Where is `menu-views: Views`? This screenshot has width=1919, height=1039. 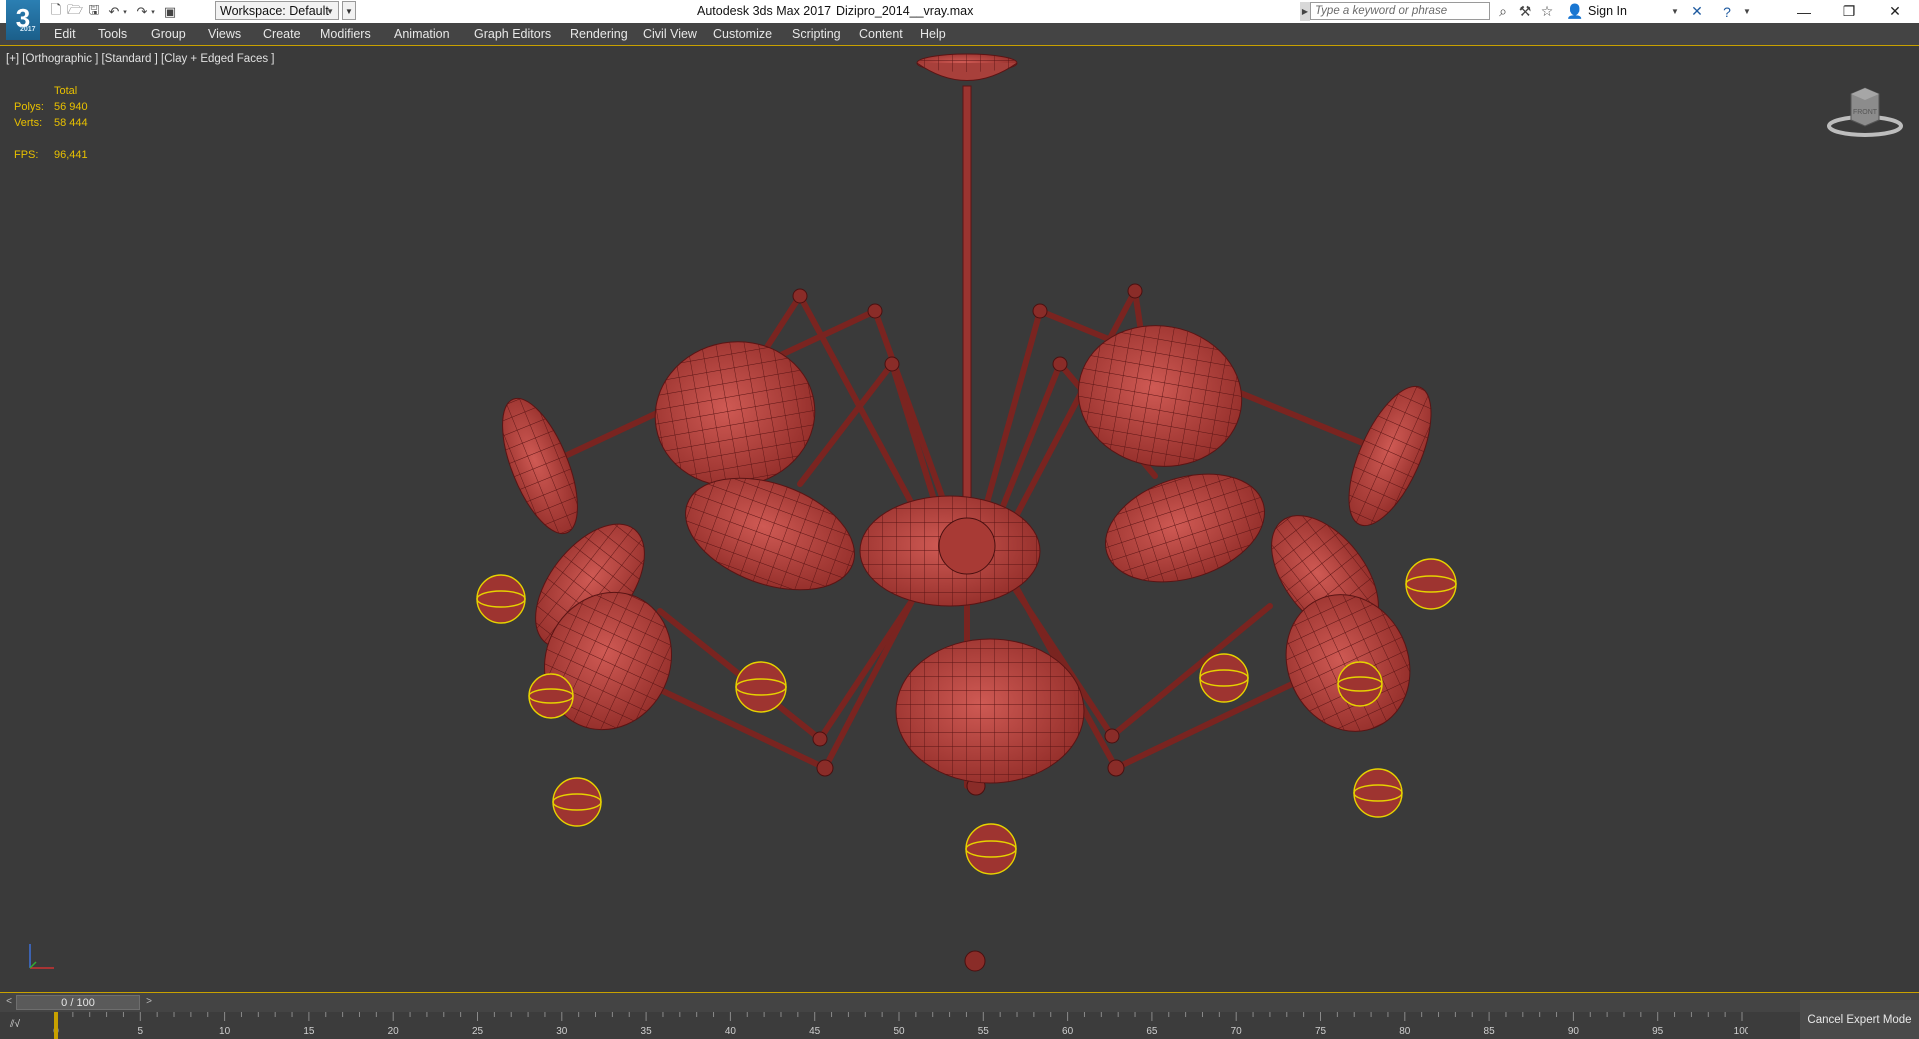
menu-views: Views is located at coordinates (224, 34).